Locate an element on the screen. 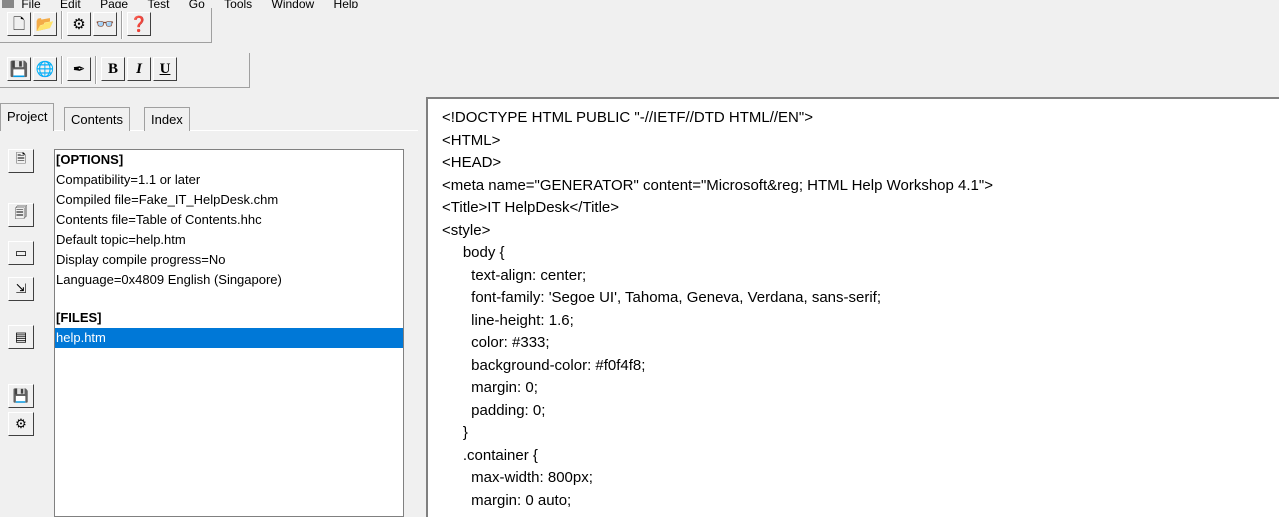 The image size is (1279, 517). menu-test: Test is located at coordinates (158, 4).